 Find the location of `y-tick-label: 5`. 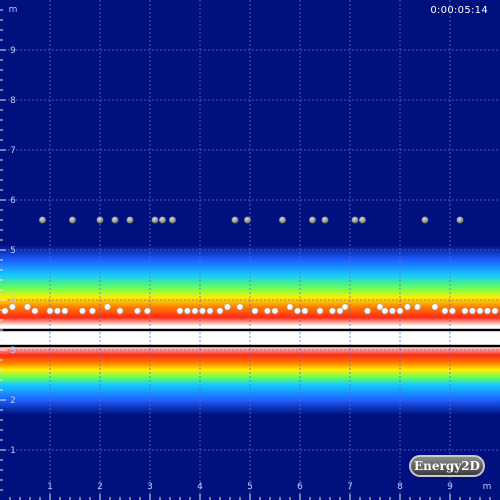

y-tick-label: 5 is located at coordinates (13, 251).